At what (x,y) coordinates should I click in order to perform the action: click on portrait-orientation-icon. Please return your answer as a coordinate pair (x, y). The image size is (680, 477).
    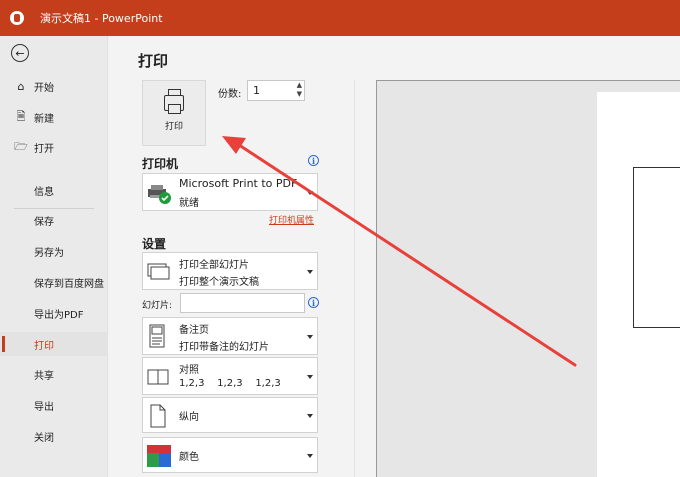
    Looking at the image, I should click on (158, 416).